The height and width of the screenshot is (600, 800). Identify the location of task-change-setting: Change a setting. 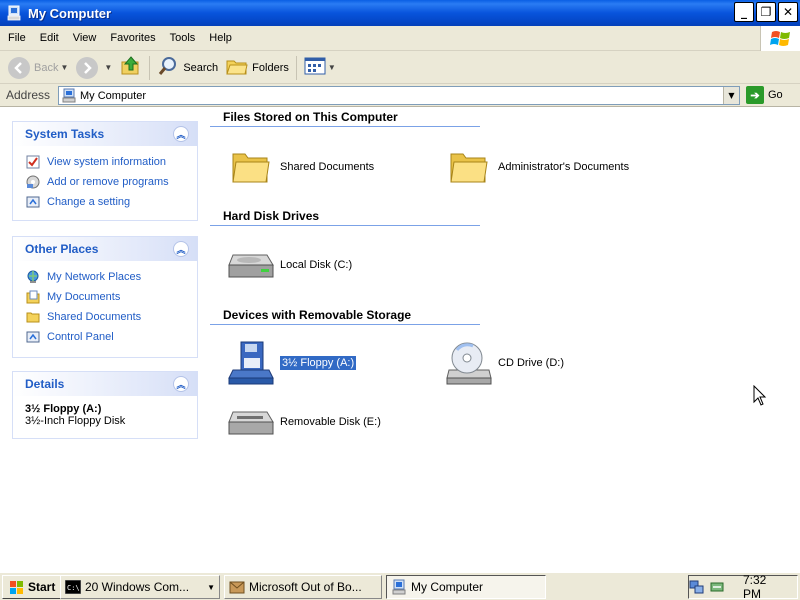
(107, 202).